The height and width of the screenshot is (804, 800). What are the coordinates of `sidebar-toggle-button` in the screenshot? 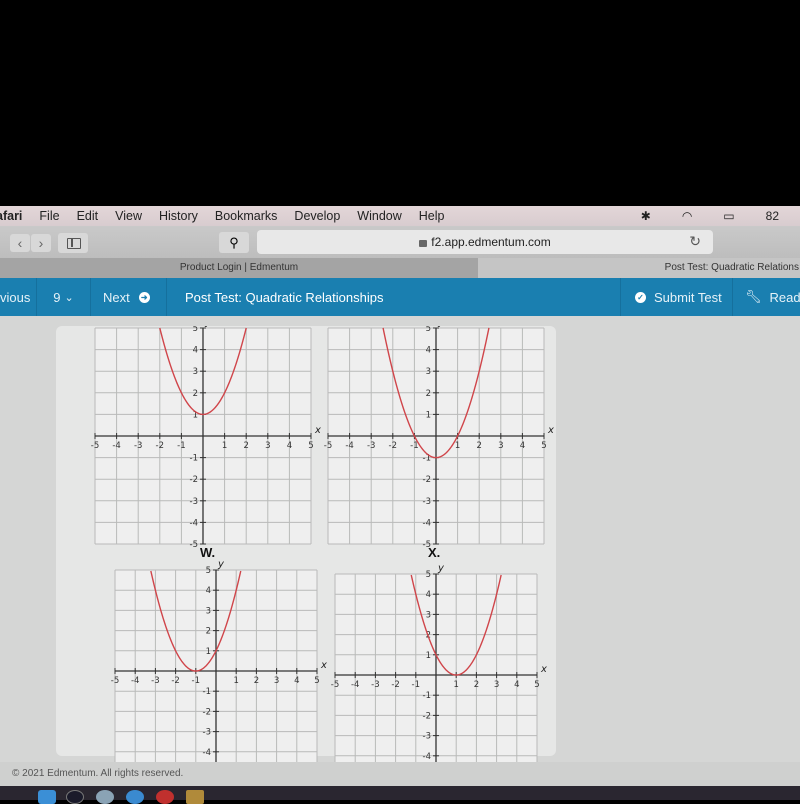 It's located at (73, 243).